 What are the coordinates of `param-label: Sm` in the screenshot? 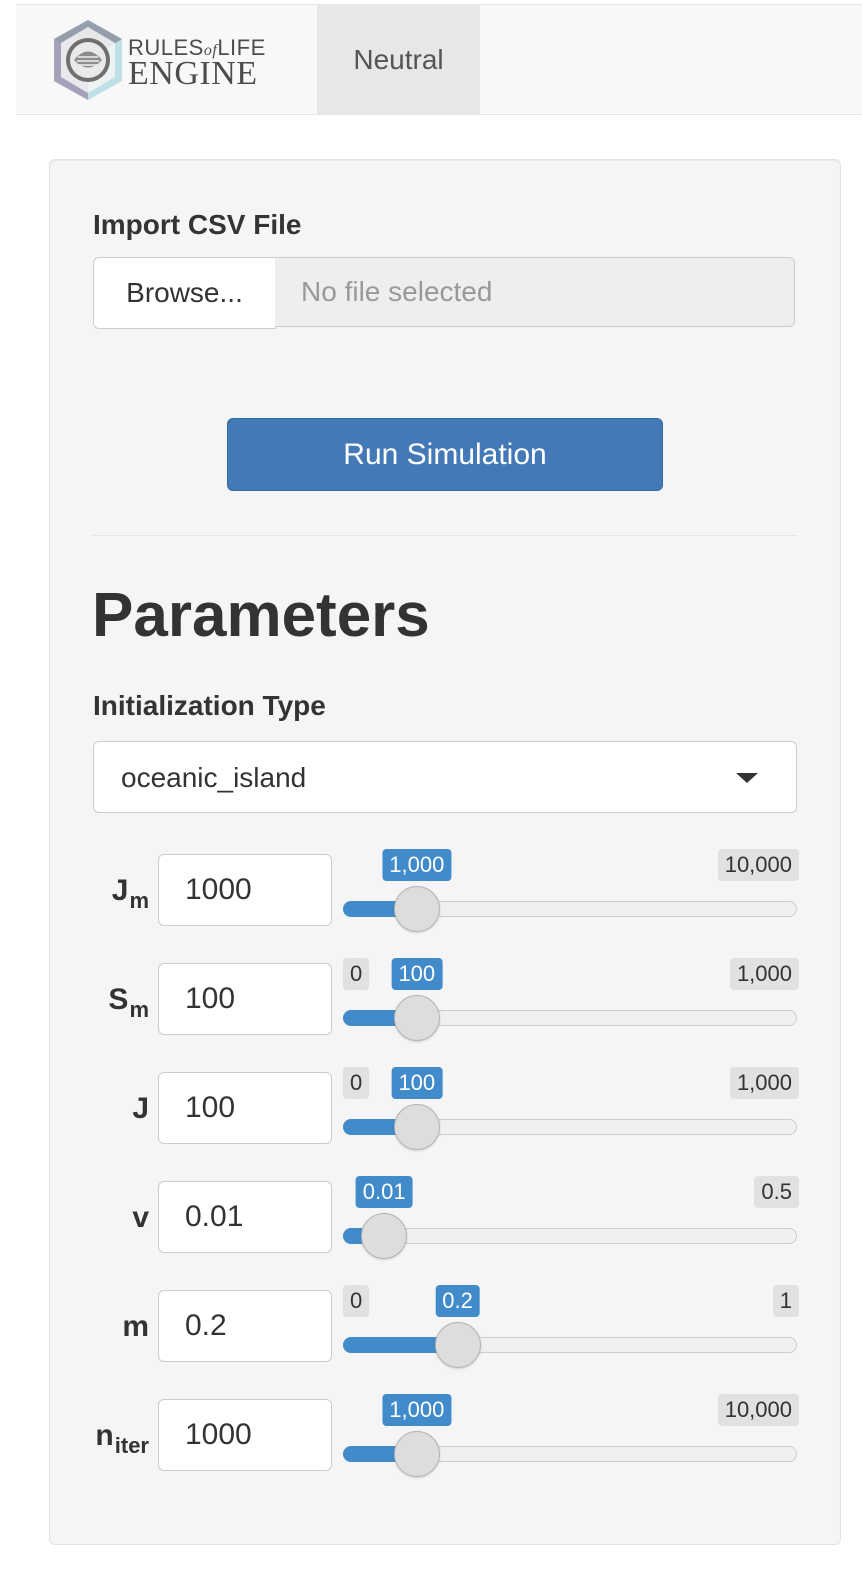 It's located at (128, 1003).